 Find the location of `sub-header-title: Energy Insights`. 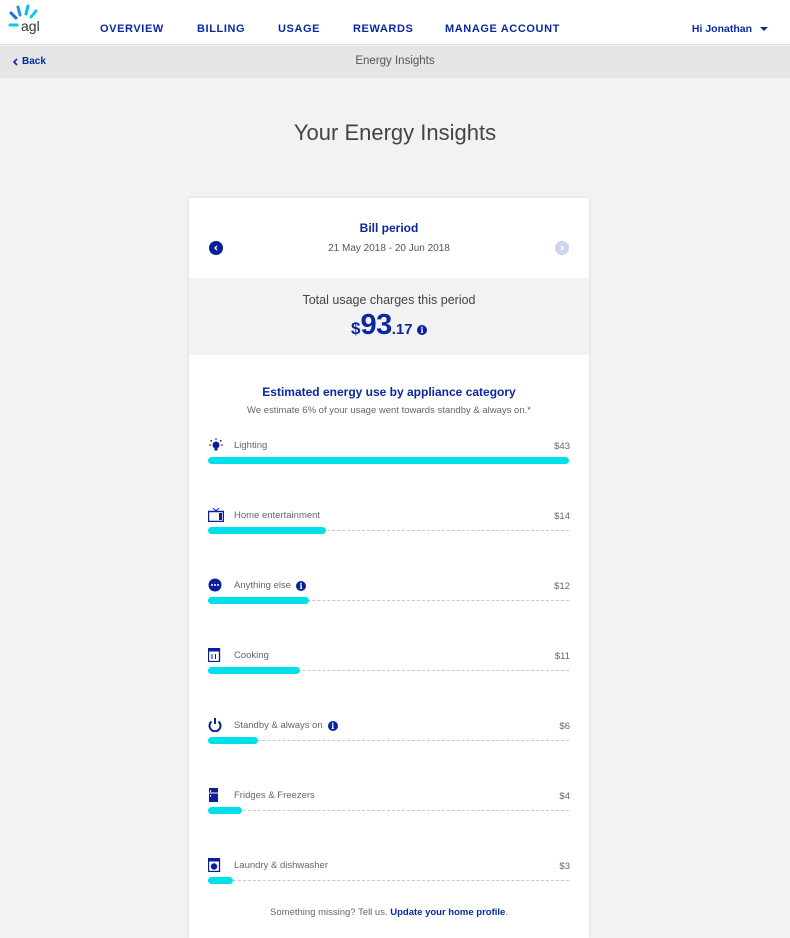

sub-header-title: Energy Insights is located at coordinates (395, 61).